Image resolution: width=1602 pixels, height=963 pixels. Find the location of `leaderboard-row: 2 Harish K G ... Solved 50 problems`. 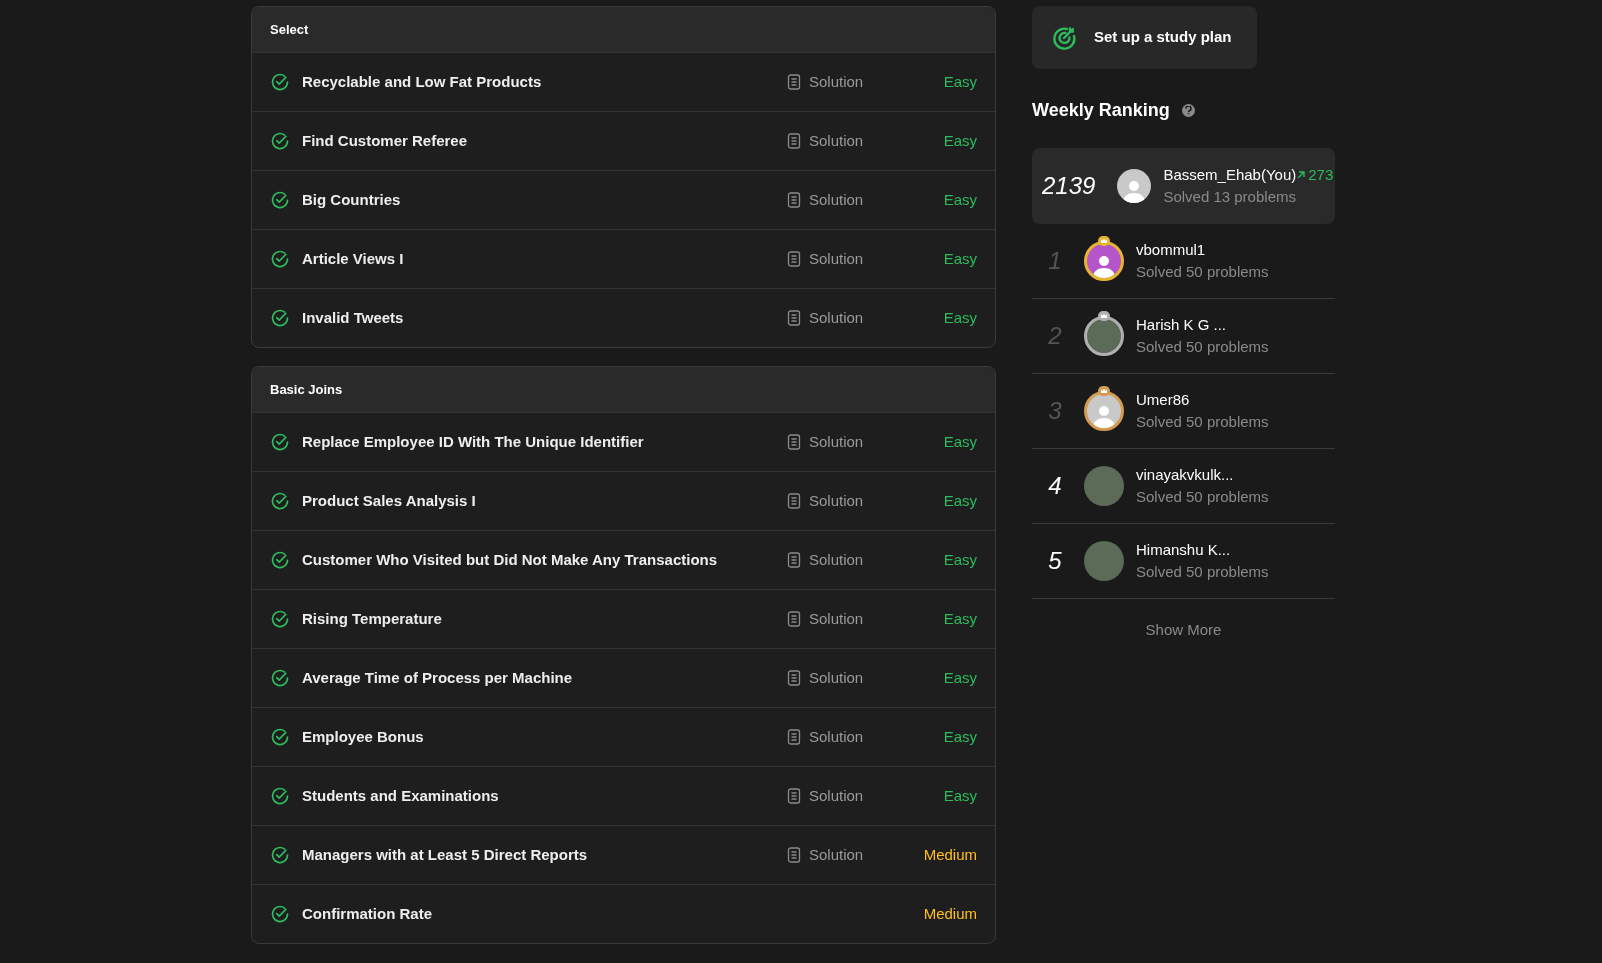

leaderboard-row: 2 Harish K G ... Solved 50 problems is located at coordinates (1183, 336).